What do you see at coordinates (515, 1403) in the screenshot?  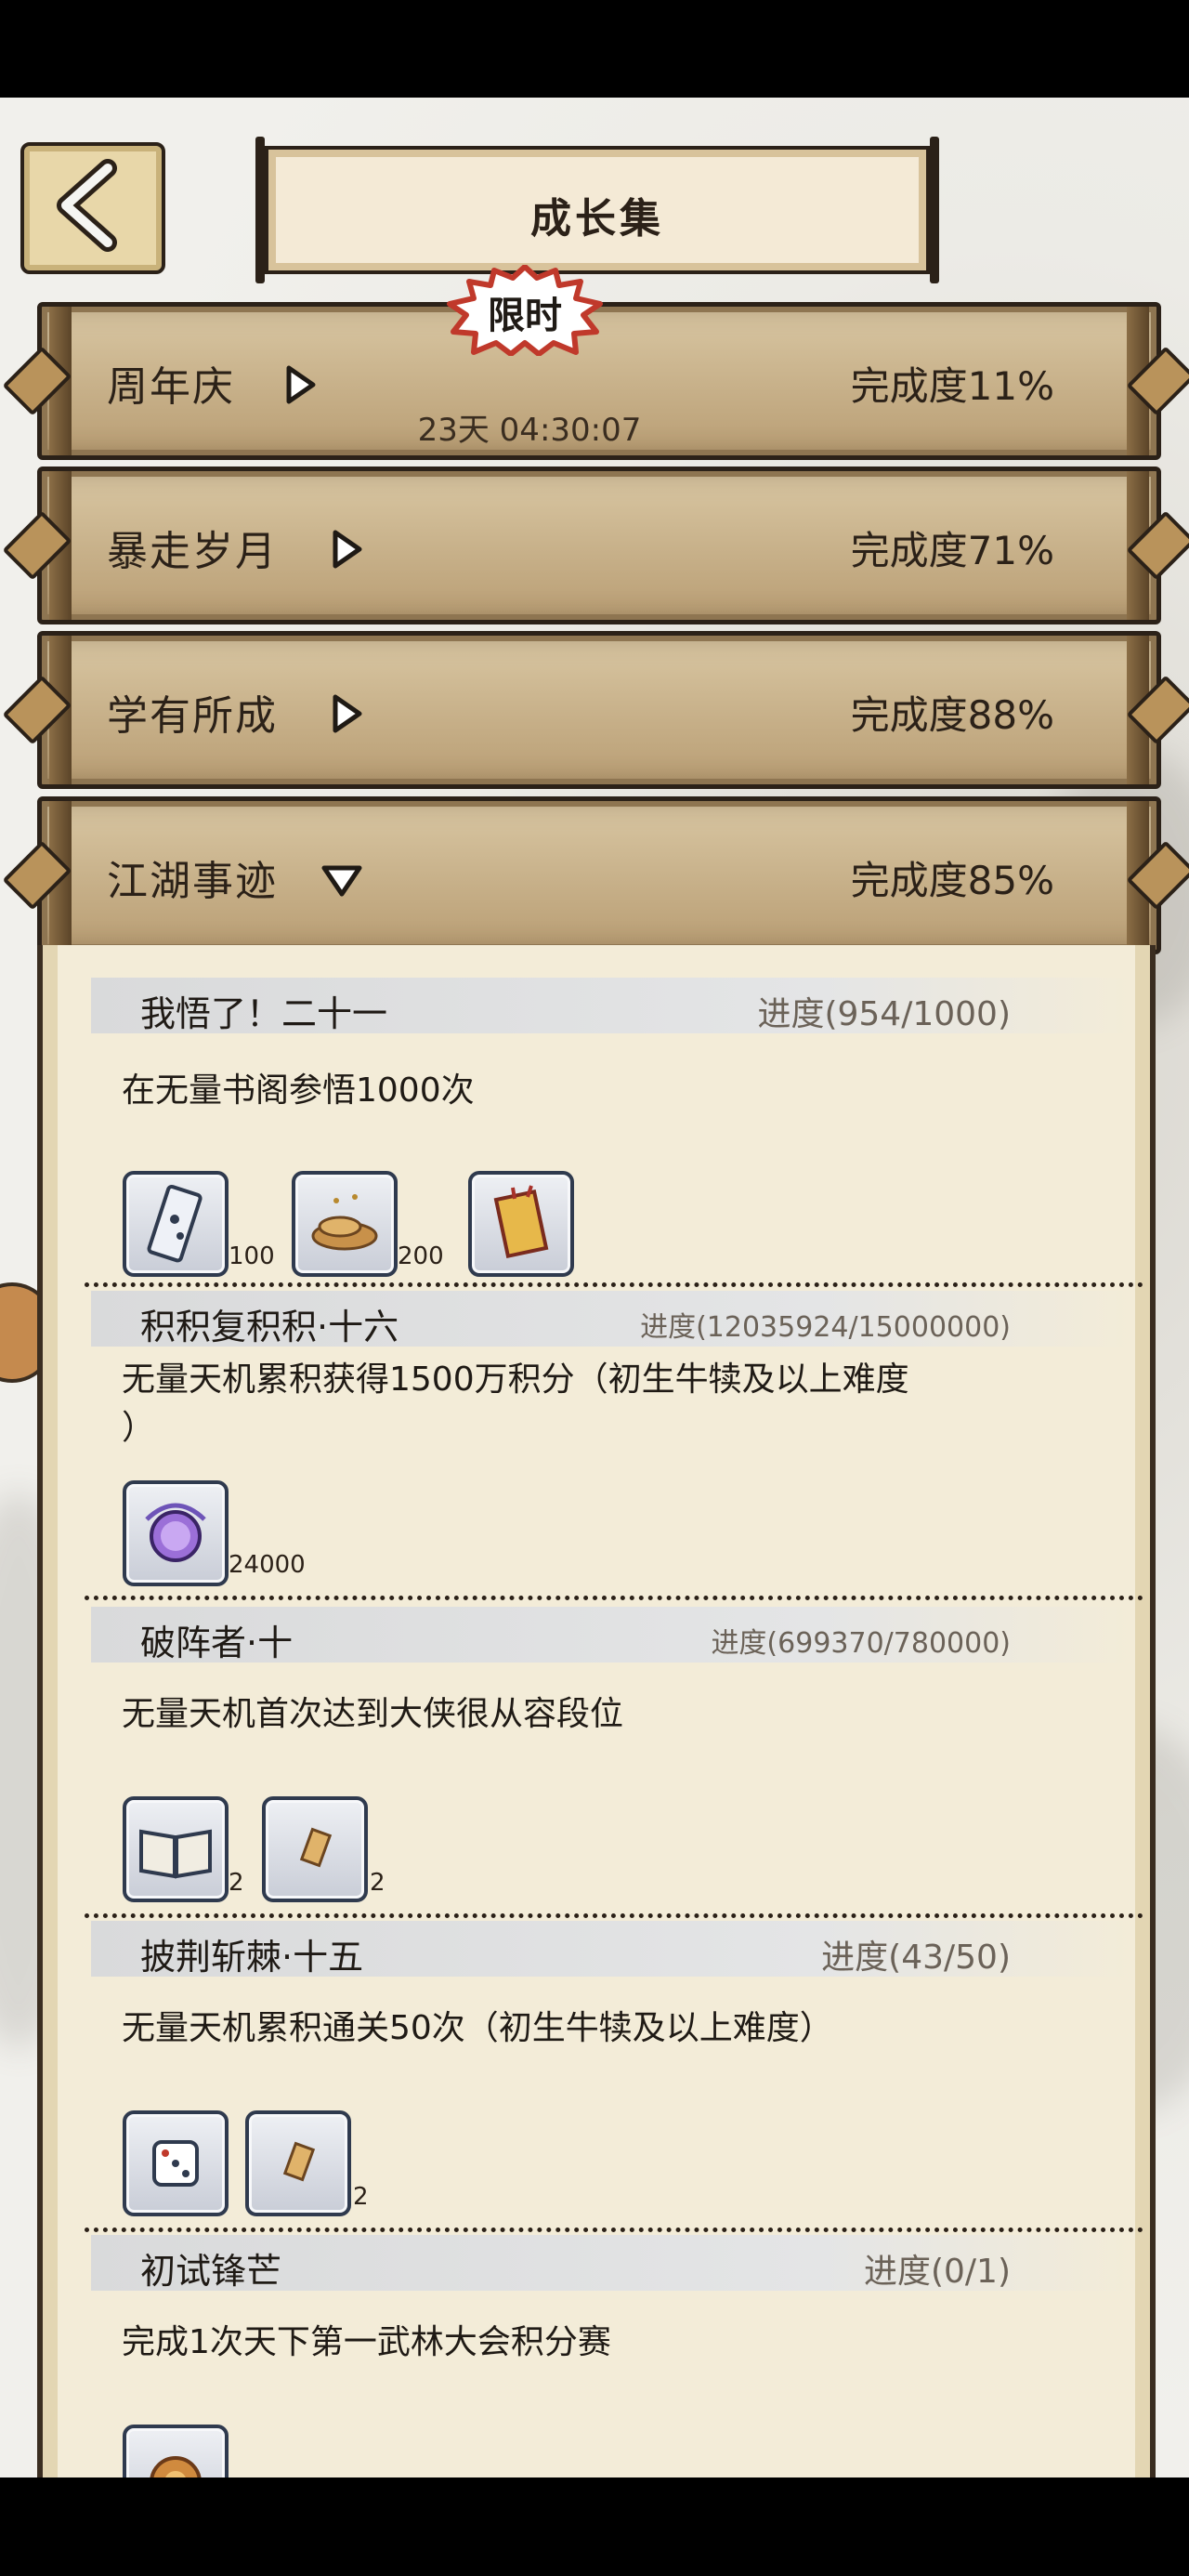 I see `task-description: 无量天机累积获得1500万积分（初生牛犊及以上难度 ）` at bounding box center [515, 1403].